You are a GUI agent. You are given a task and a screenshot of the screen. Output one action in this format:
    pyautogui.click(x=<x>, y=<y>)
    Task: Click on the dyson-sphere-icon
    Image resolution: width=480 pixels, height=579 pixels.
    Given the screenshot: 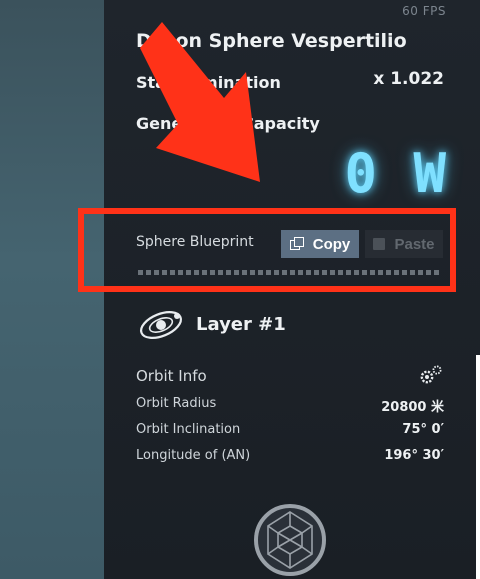 What is the action you would take?
    pyautogui.click(x=290, y=540)
    